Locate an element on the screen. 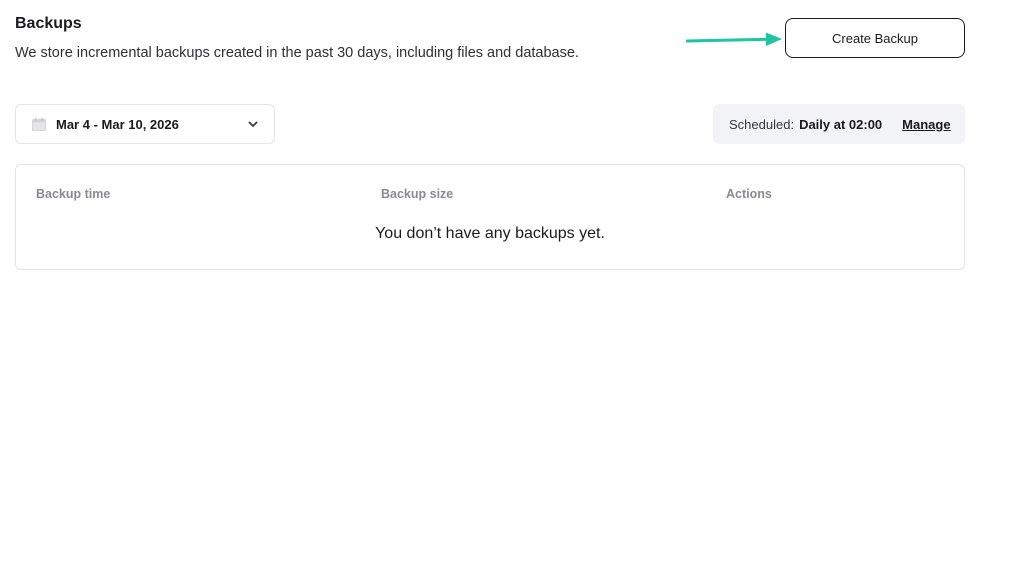 The height and width of the screenshot is (571, 1012). create-backup-button: Create Backup is located at coordinates (875, 38).